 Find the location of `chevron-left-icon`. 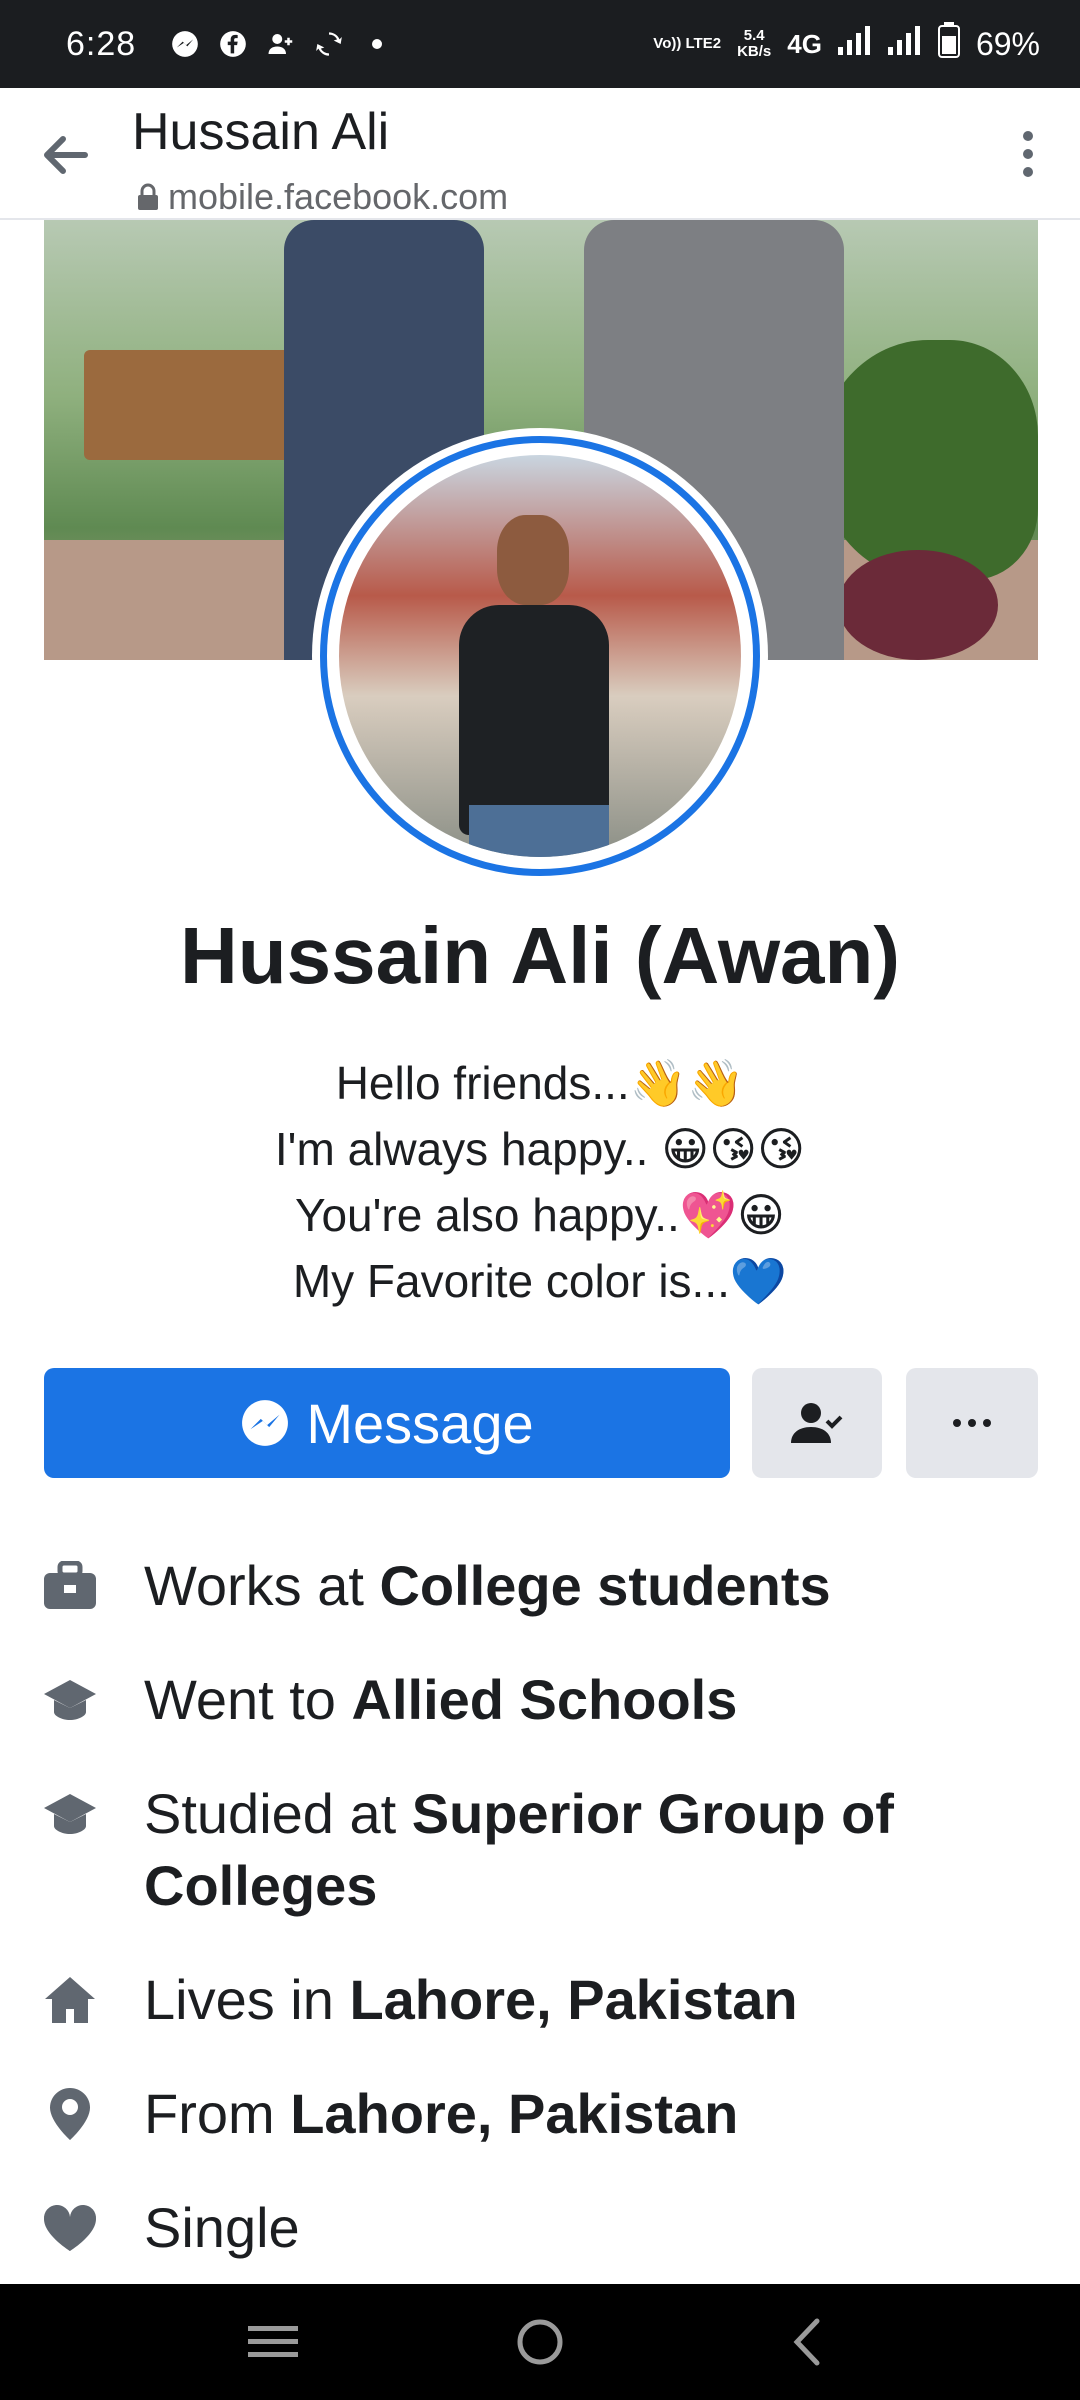

chevron-left-icon is located at coordinates (806, 2342).